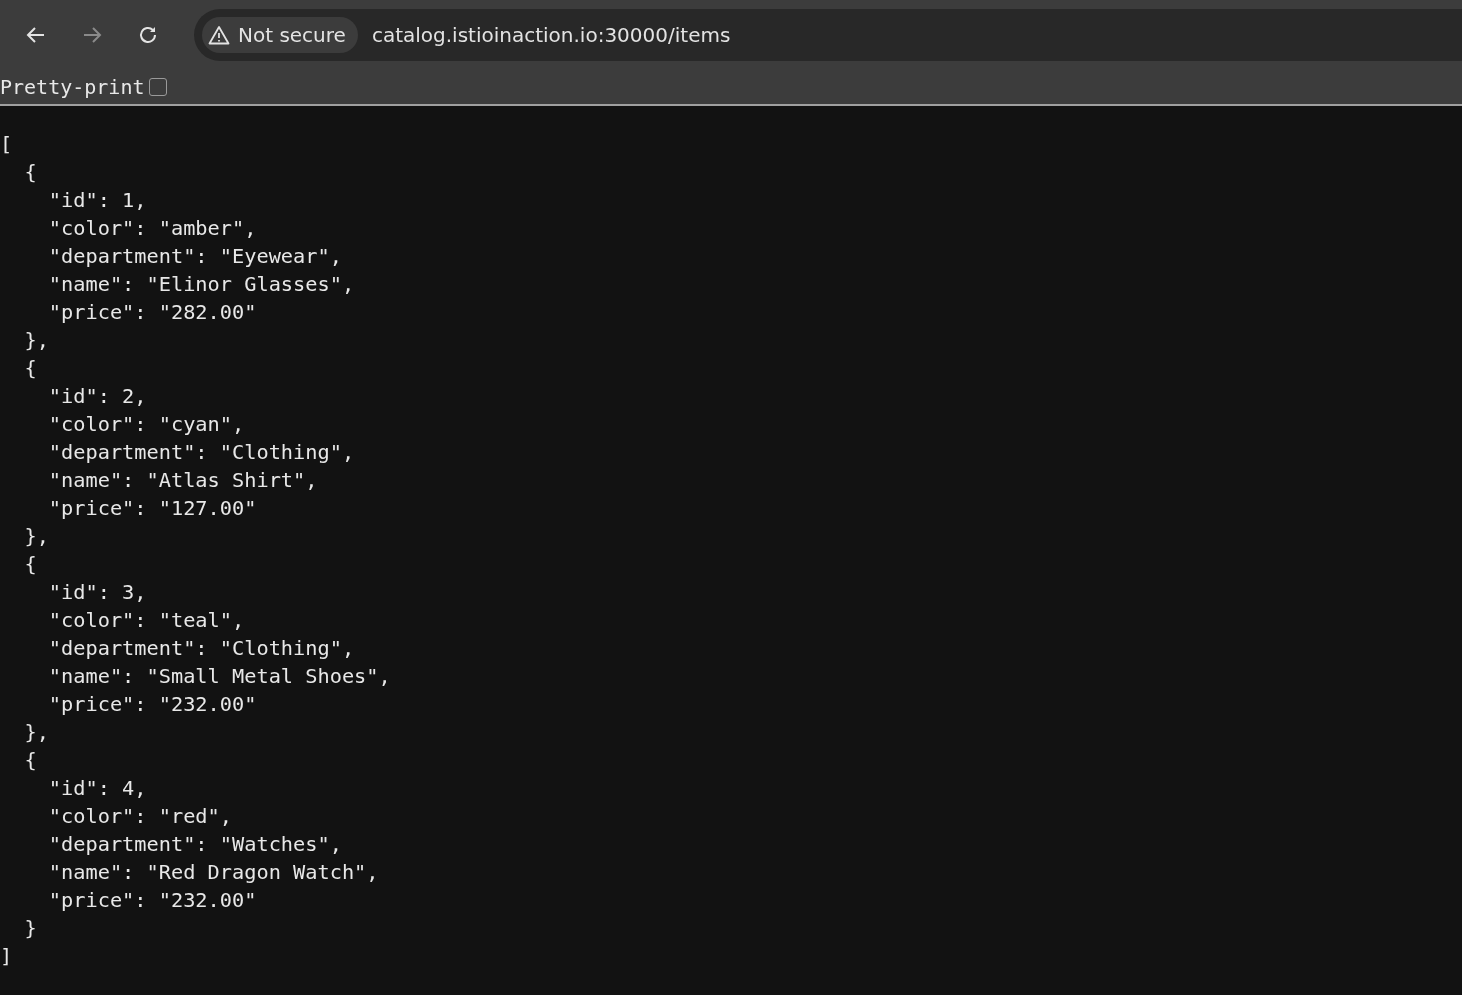 The width and height of the screenshot is (1462, 995). I want to click on json-line: "name": "Red Dragon Watch",, so click(213, 872).